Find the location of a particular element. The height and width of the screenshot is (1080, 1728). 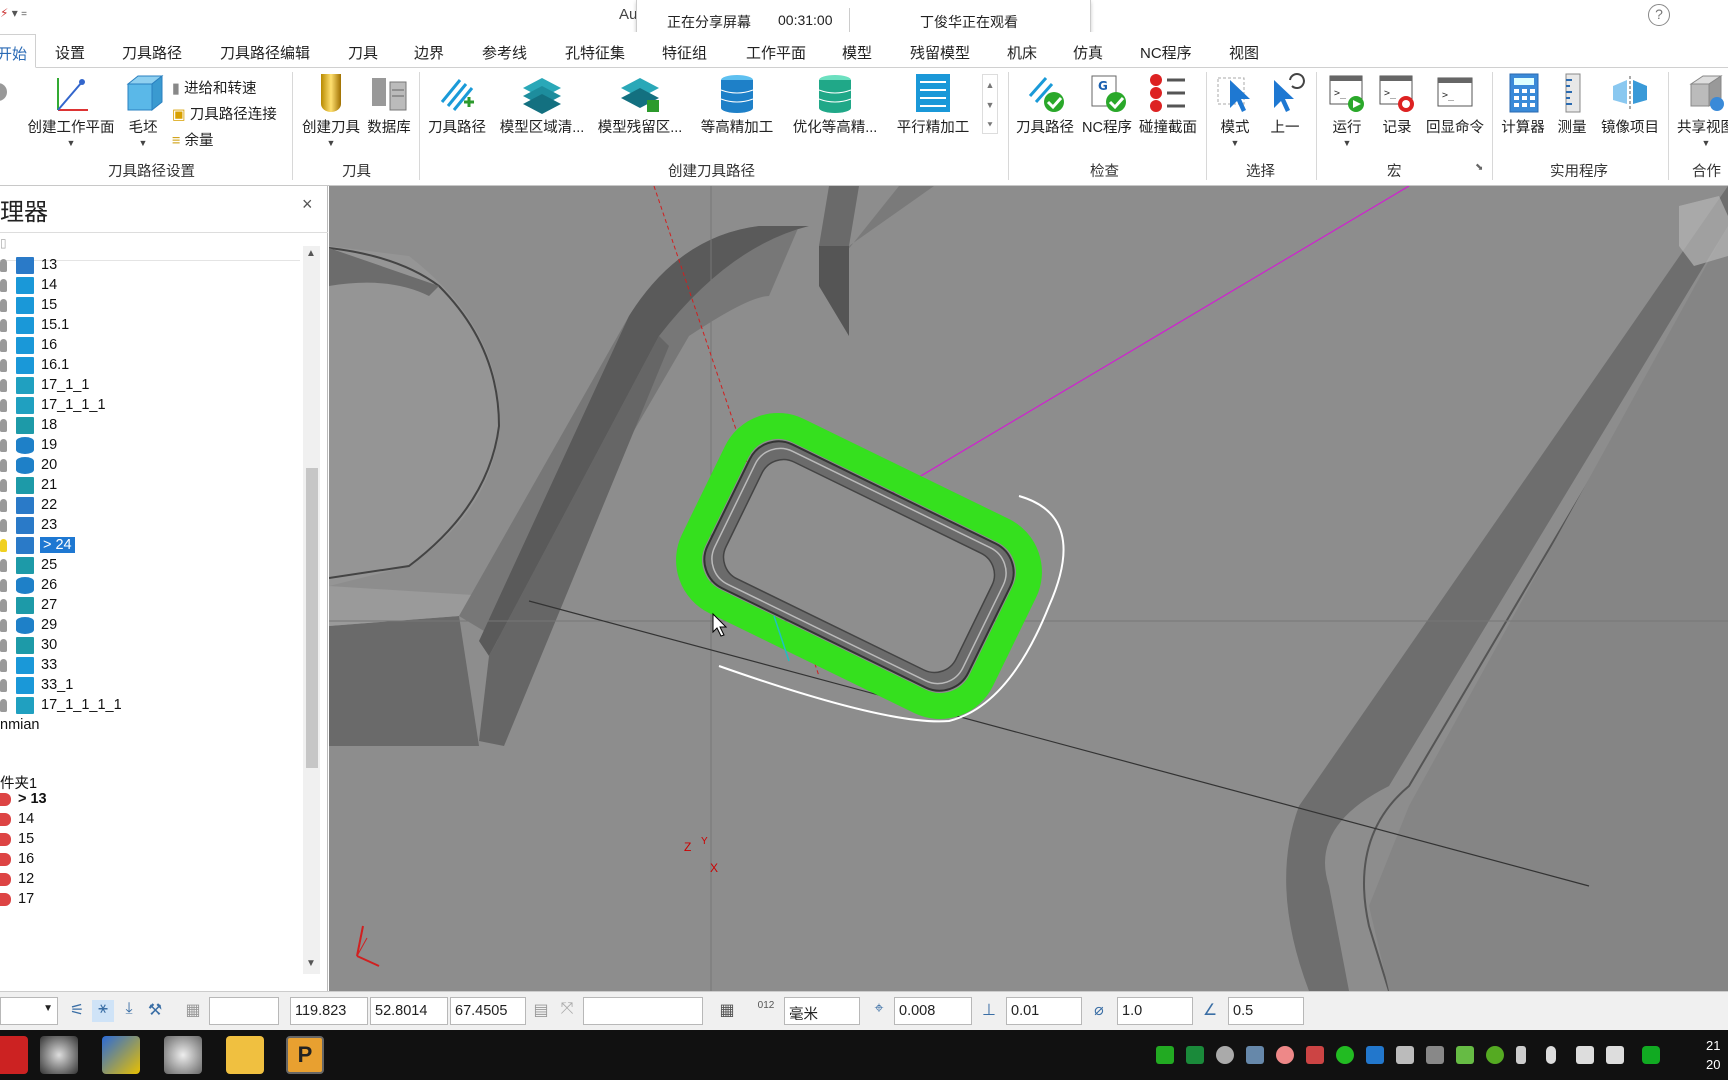

diameter-field: 1.0 is located at coordinates (1155, 1011).